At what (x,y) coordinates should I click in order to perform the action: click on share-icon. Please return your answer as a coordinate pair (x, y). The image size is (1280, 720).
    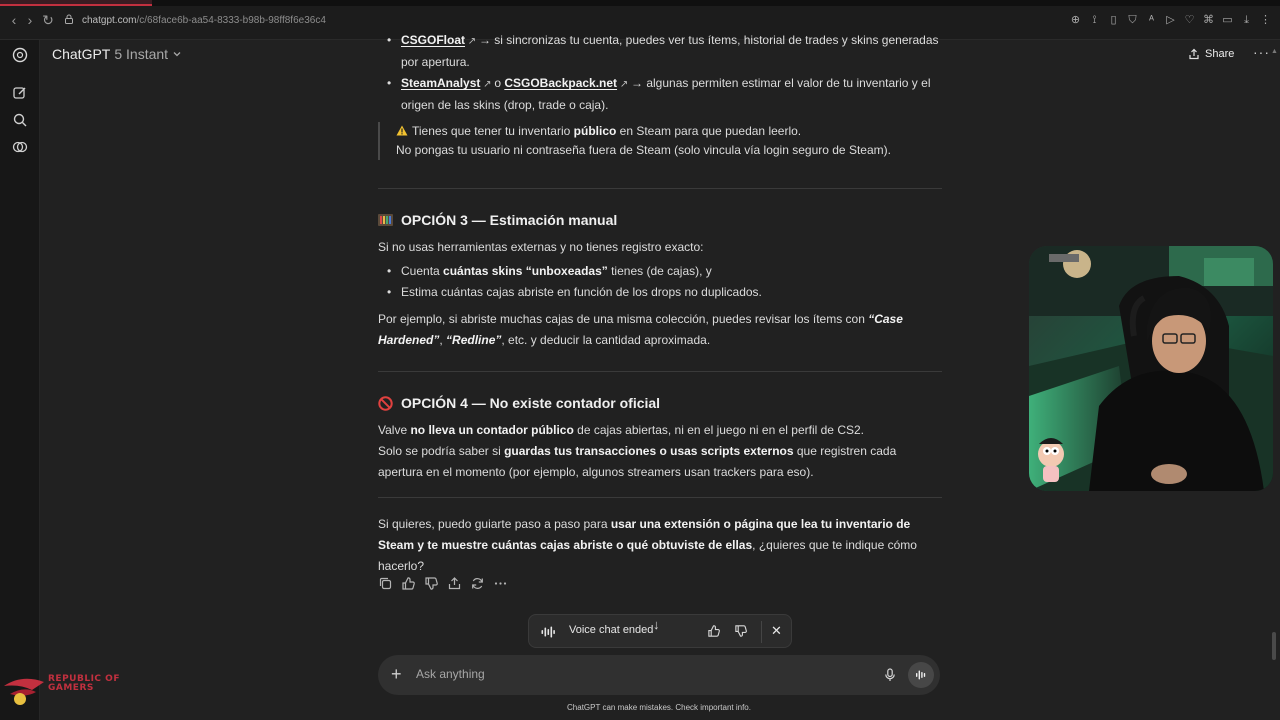
    Looking at the image, I should click on (1194, 54).